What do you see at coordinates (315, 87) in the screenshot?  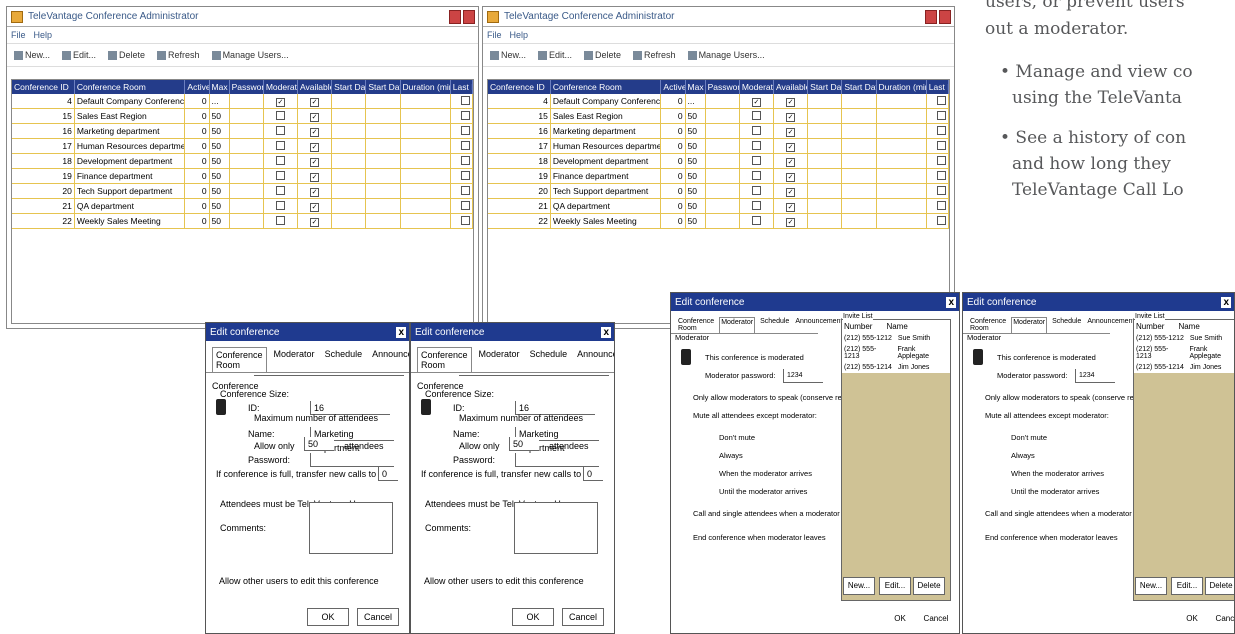 I see `column-header: Available` at bounding box center [315, 87].